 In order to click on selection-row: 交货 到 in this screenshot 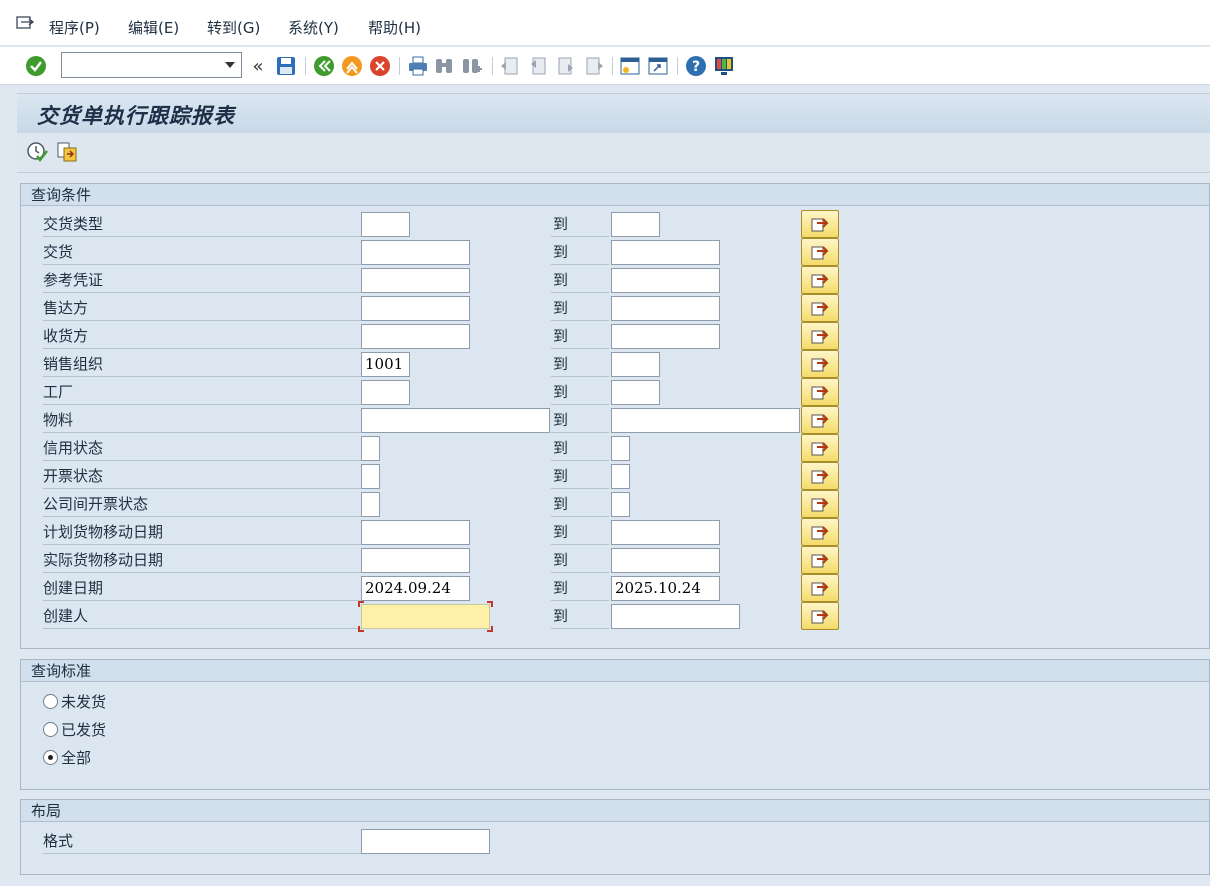, I will do `click(615, 251)`.